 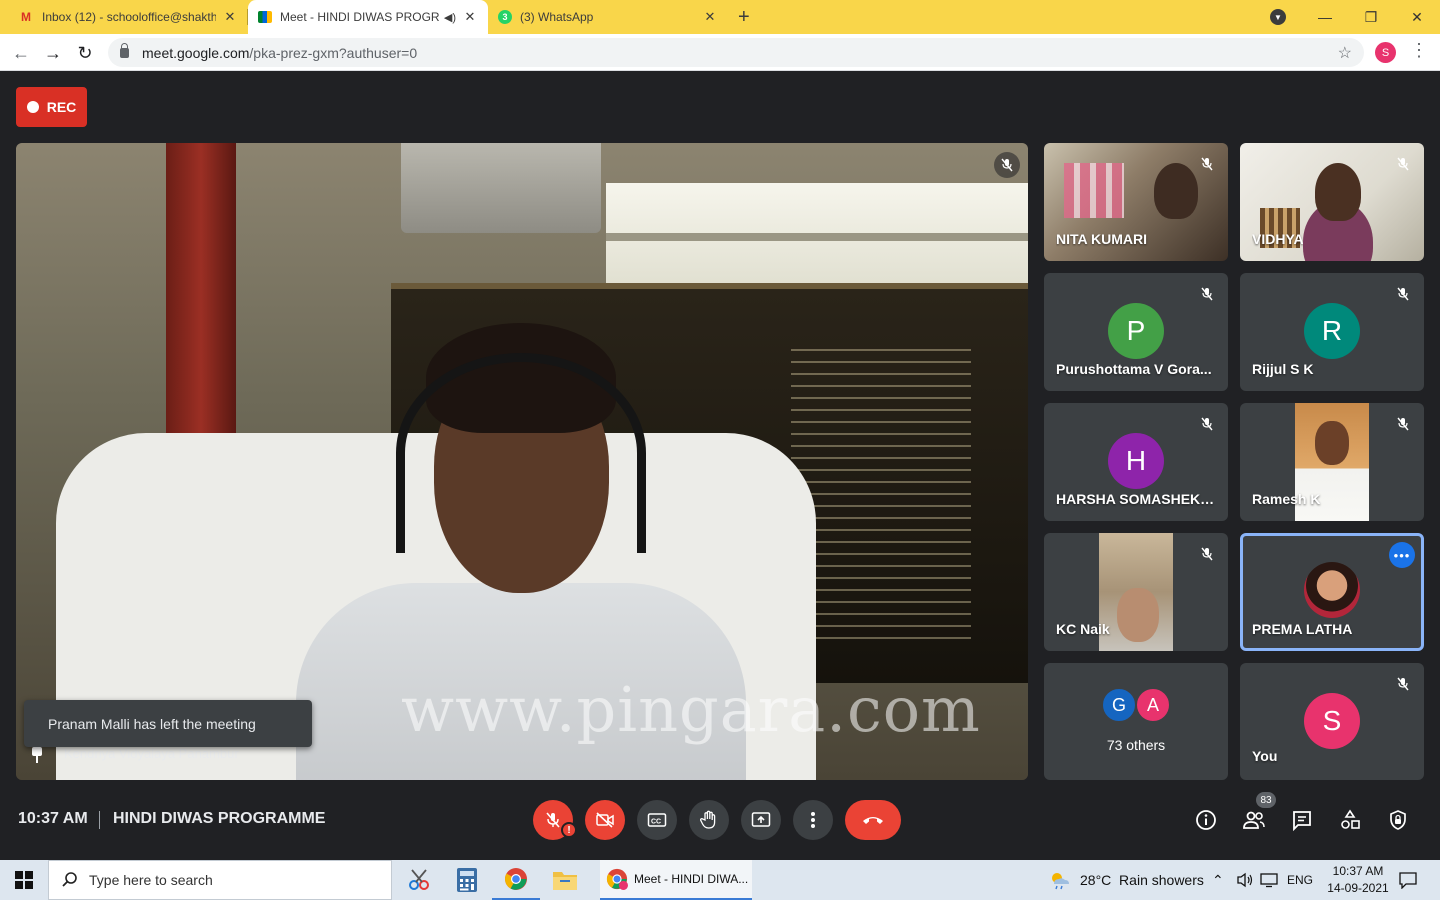 I want to click on host-controls-button, so click(x=1398, y=820).